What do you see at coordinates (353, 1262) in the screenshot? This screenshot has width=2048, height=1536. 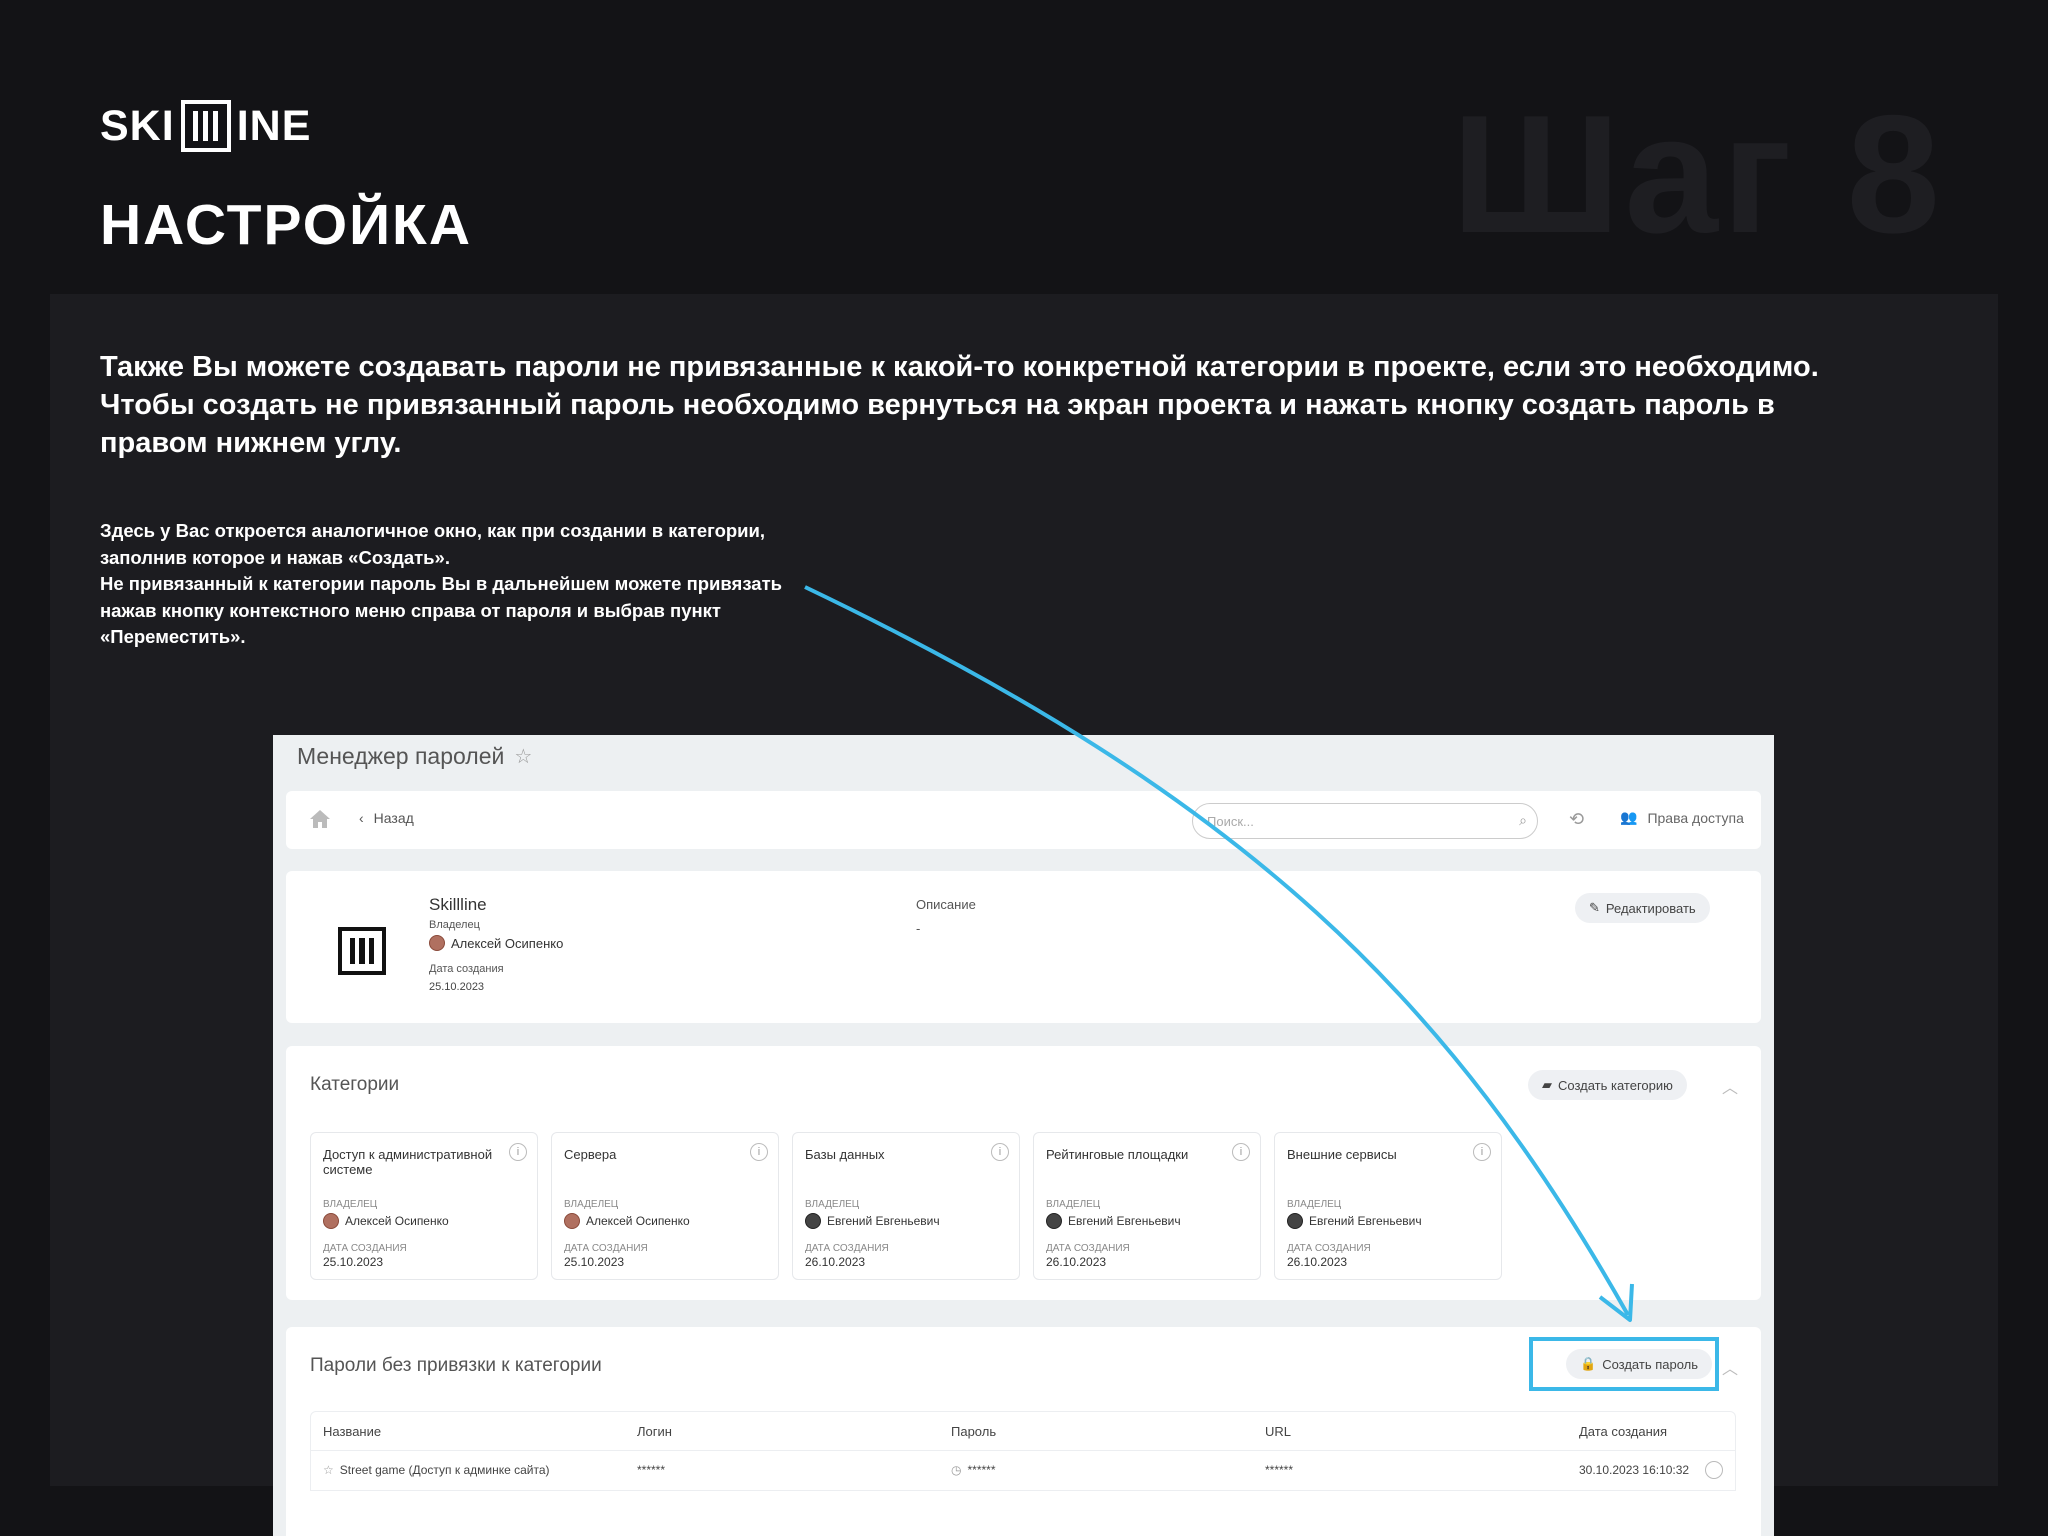 I see `category-date: 25.10.2023` at bounding box center [353, 1262].